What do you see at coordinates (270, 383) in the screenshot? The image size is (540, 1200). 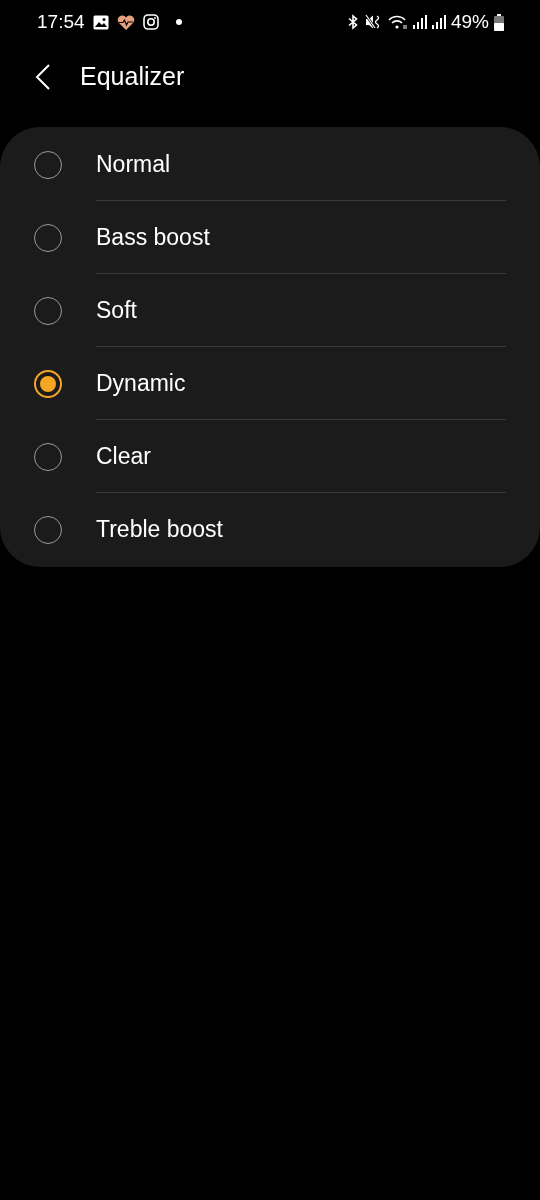 I see `radio-option: Dynamic` at bounding box center [270, 383].